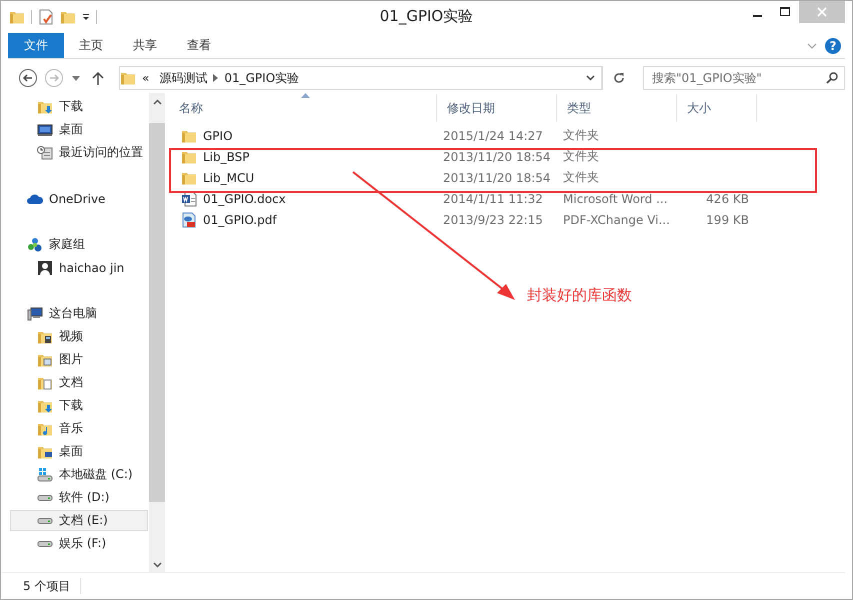  What do you see at coordinates (361, 78) in the screenshot?
I see `address-field: « 源码测试 01_GPIO实验` at bounding box center [361, 78].